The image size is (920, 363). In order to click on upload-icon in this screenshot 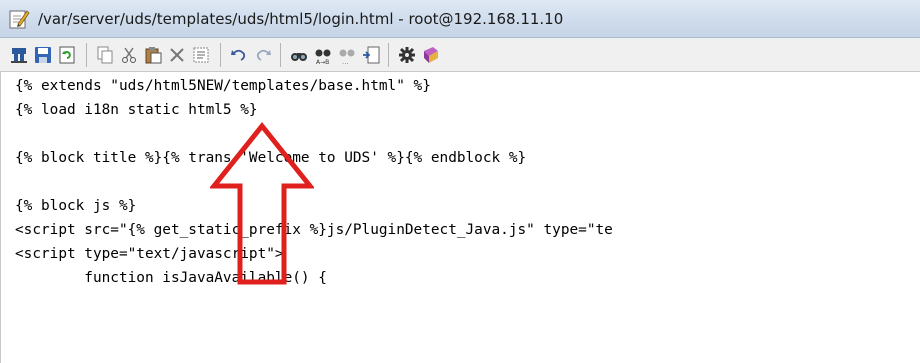, I will do `click(19, 55)`.